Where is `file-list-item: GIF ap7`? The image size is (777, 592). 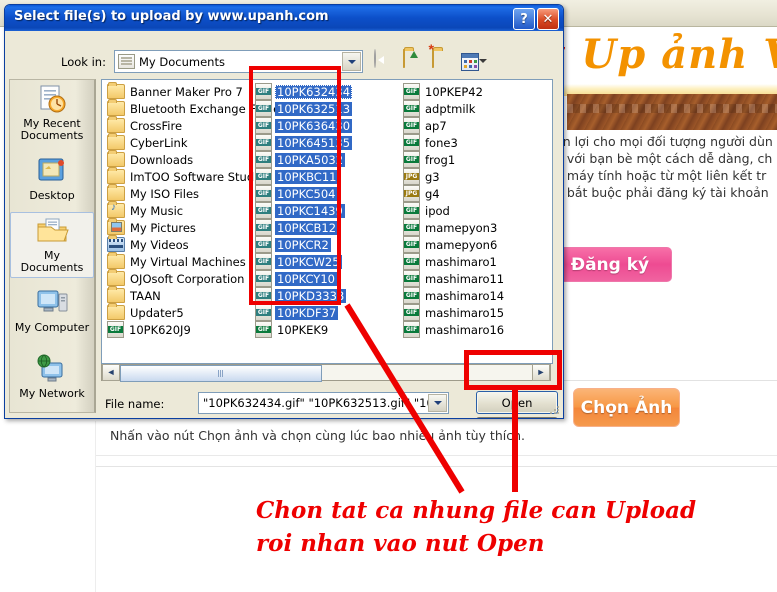 file-list-item: GIF ap7 is located at coordinates (475, 125).